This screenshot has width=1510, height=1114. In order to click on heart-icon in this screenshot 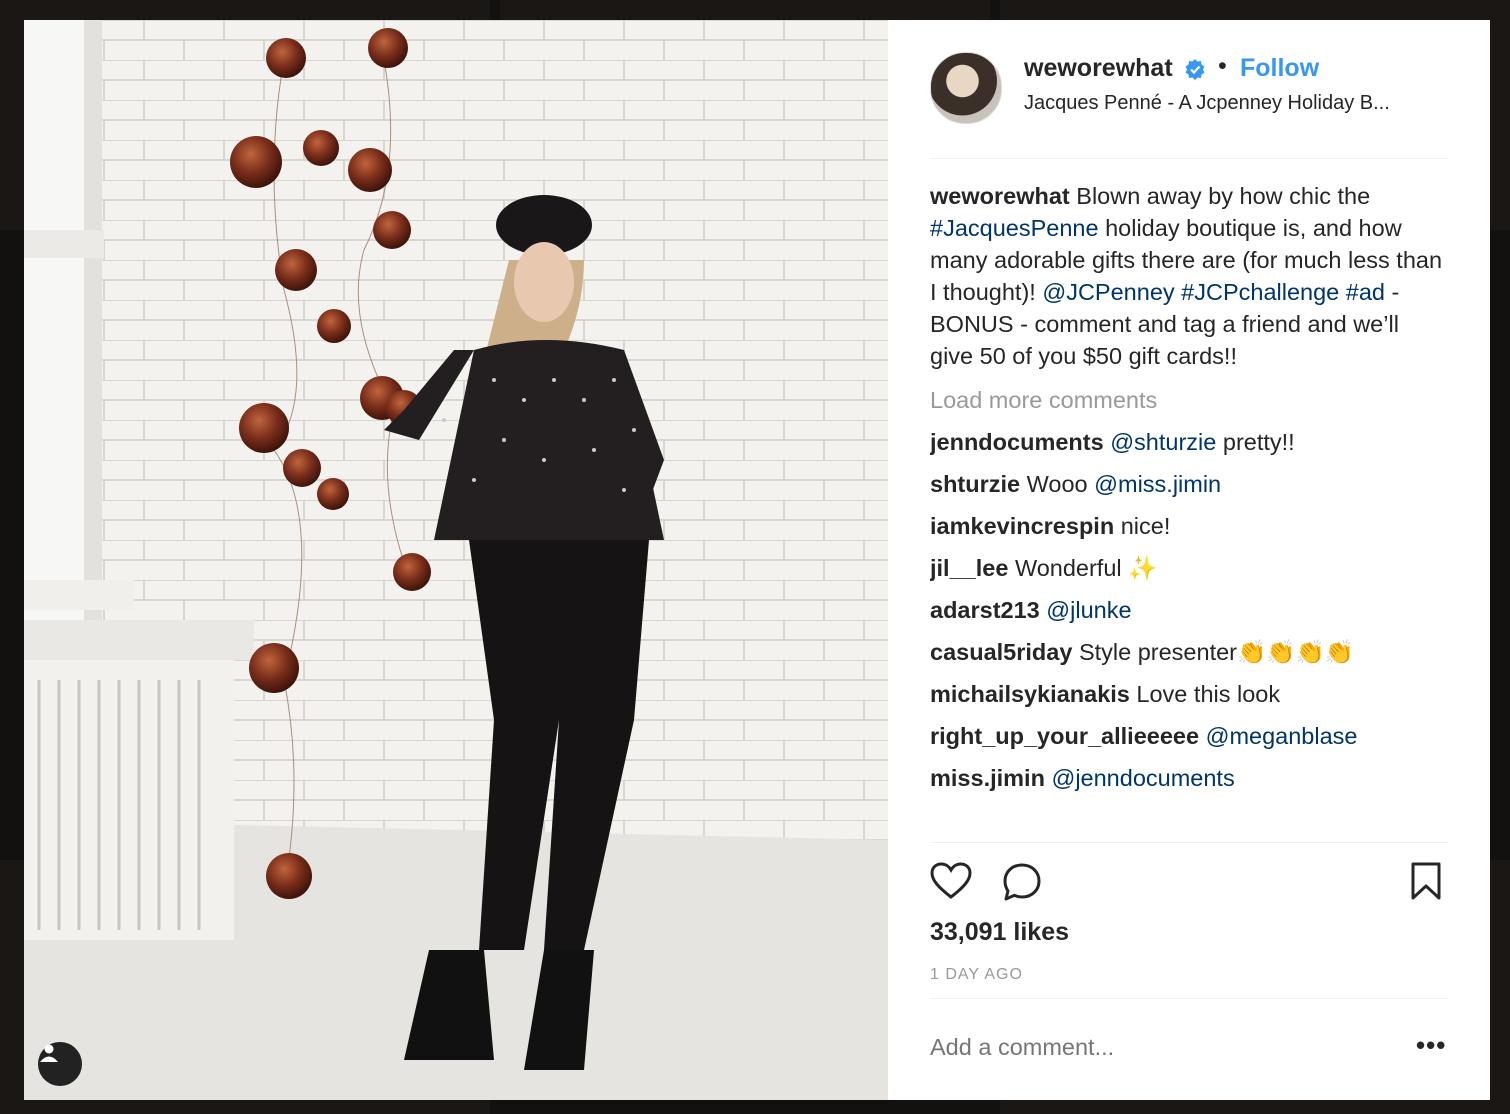, I will do `click(951, 881)`.